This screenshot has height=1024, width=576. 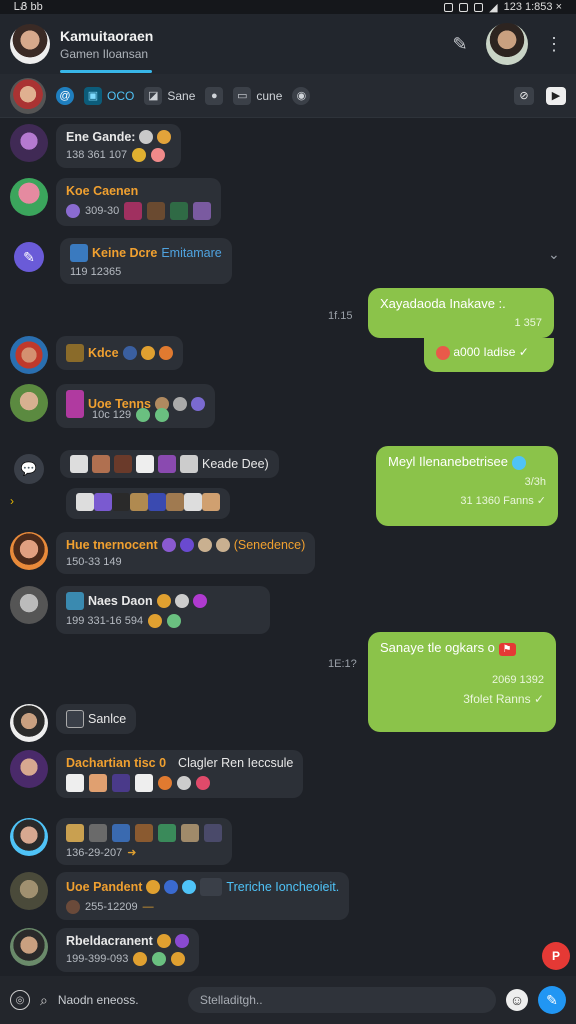 What do you see at coordinates (135, 406) in the screenshot?
I see `message-bubble: Uoe Tenns 10c 129` at bounding box center [135, 406].